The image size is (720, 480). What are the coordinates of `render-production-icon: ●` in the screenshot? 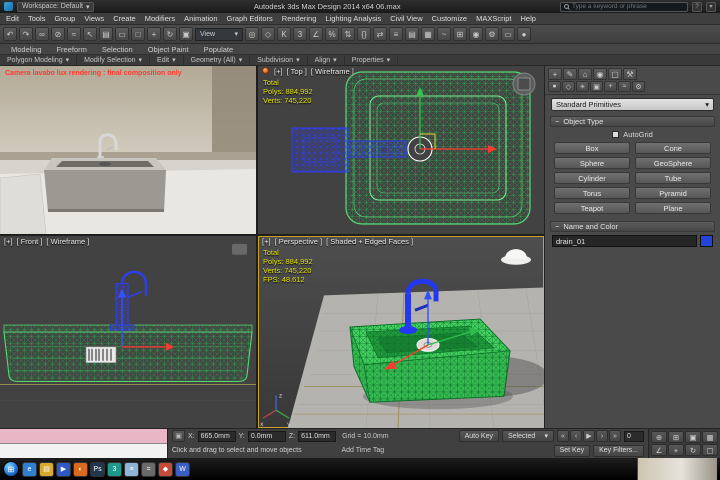 It's located at (524, 34).